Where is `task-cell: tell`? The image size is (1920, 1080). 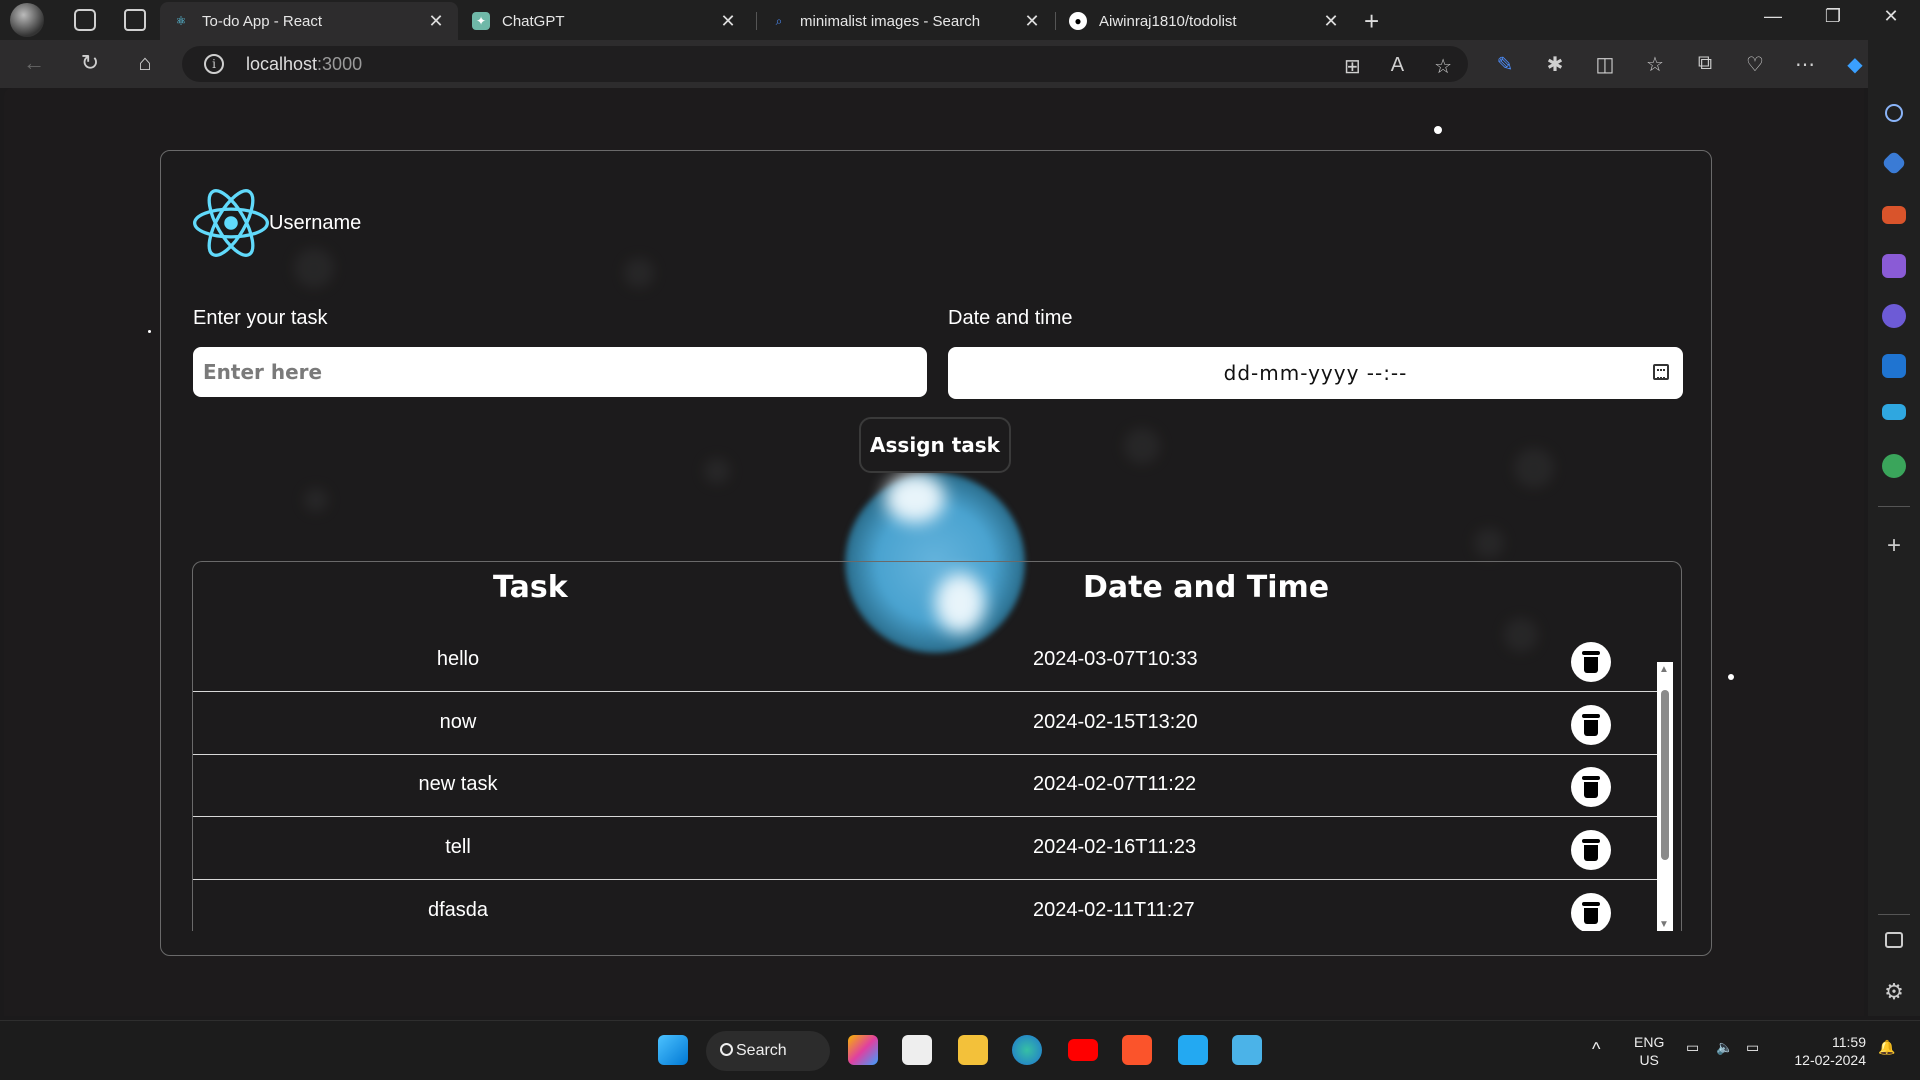 task-cell: tell is located at coordinates (458, 847).